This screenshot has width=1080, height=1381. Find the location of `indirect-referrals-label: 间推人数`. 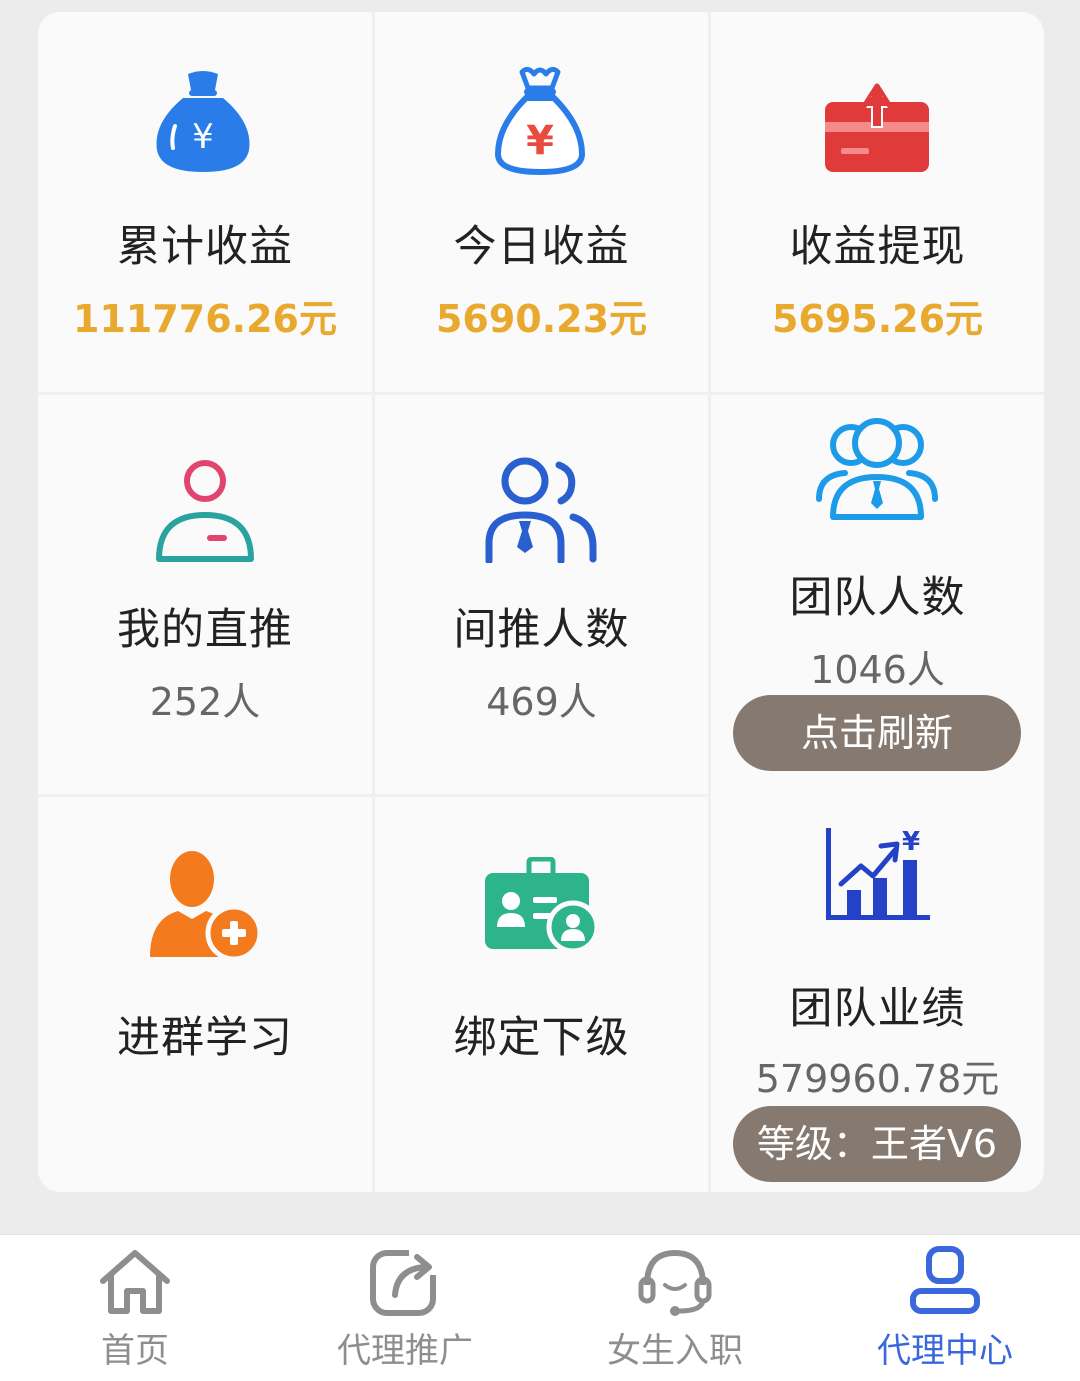

indirect-referrals-label: 间推人数 is located at coordinates (541, 630).